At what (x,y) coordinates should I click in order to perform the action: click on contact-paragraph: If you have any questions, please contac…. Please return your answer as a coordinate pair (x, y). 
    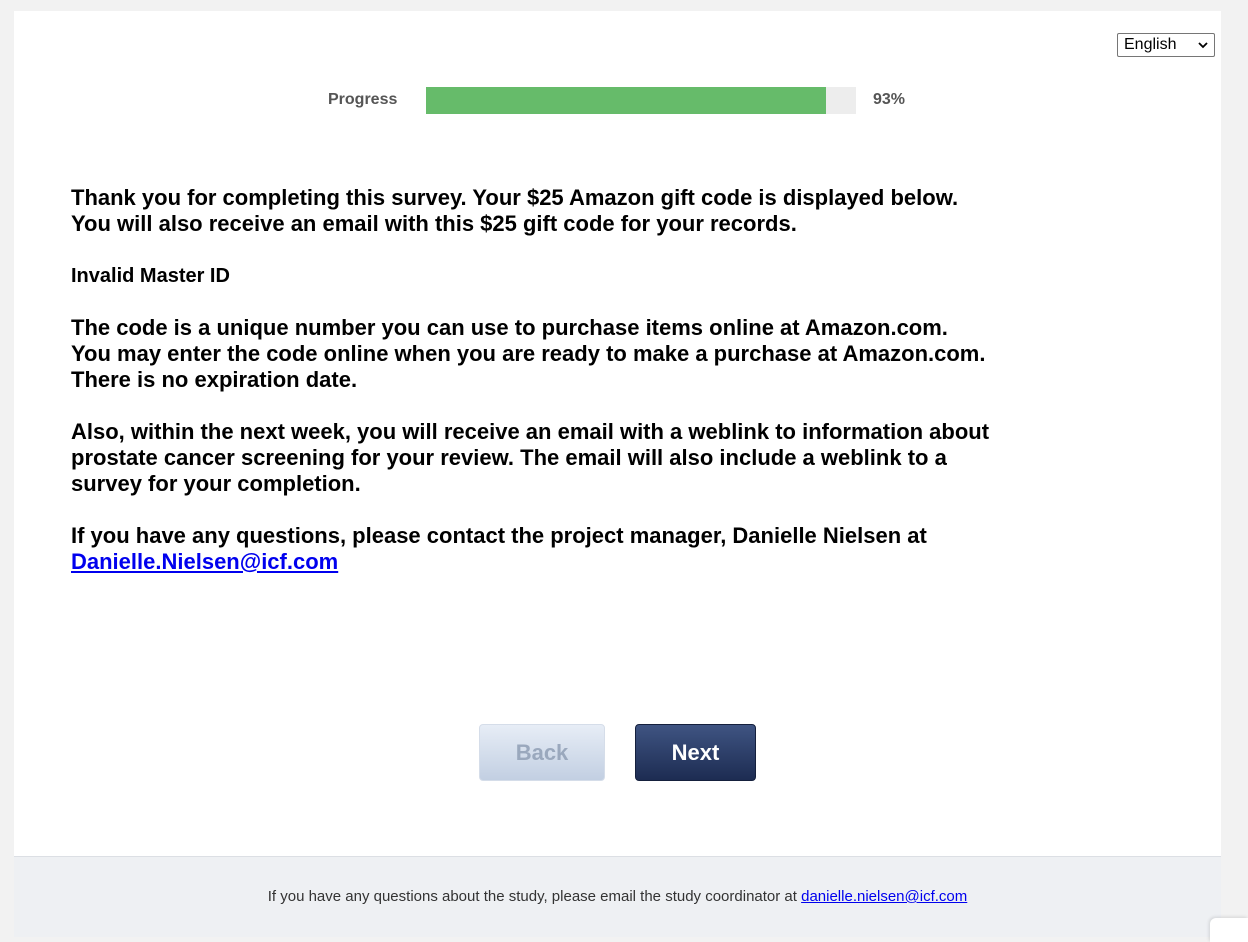
    Looking at the image, I should click on (636, 549).